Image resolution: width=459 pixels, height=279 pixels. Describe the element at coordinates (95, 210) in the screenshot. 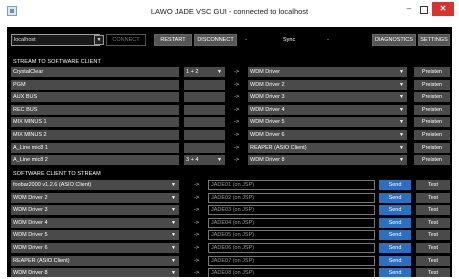

I see `client-source-select: WDM Driver 3 ▼` at that location.